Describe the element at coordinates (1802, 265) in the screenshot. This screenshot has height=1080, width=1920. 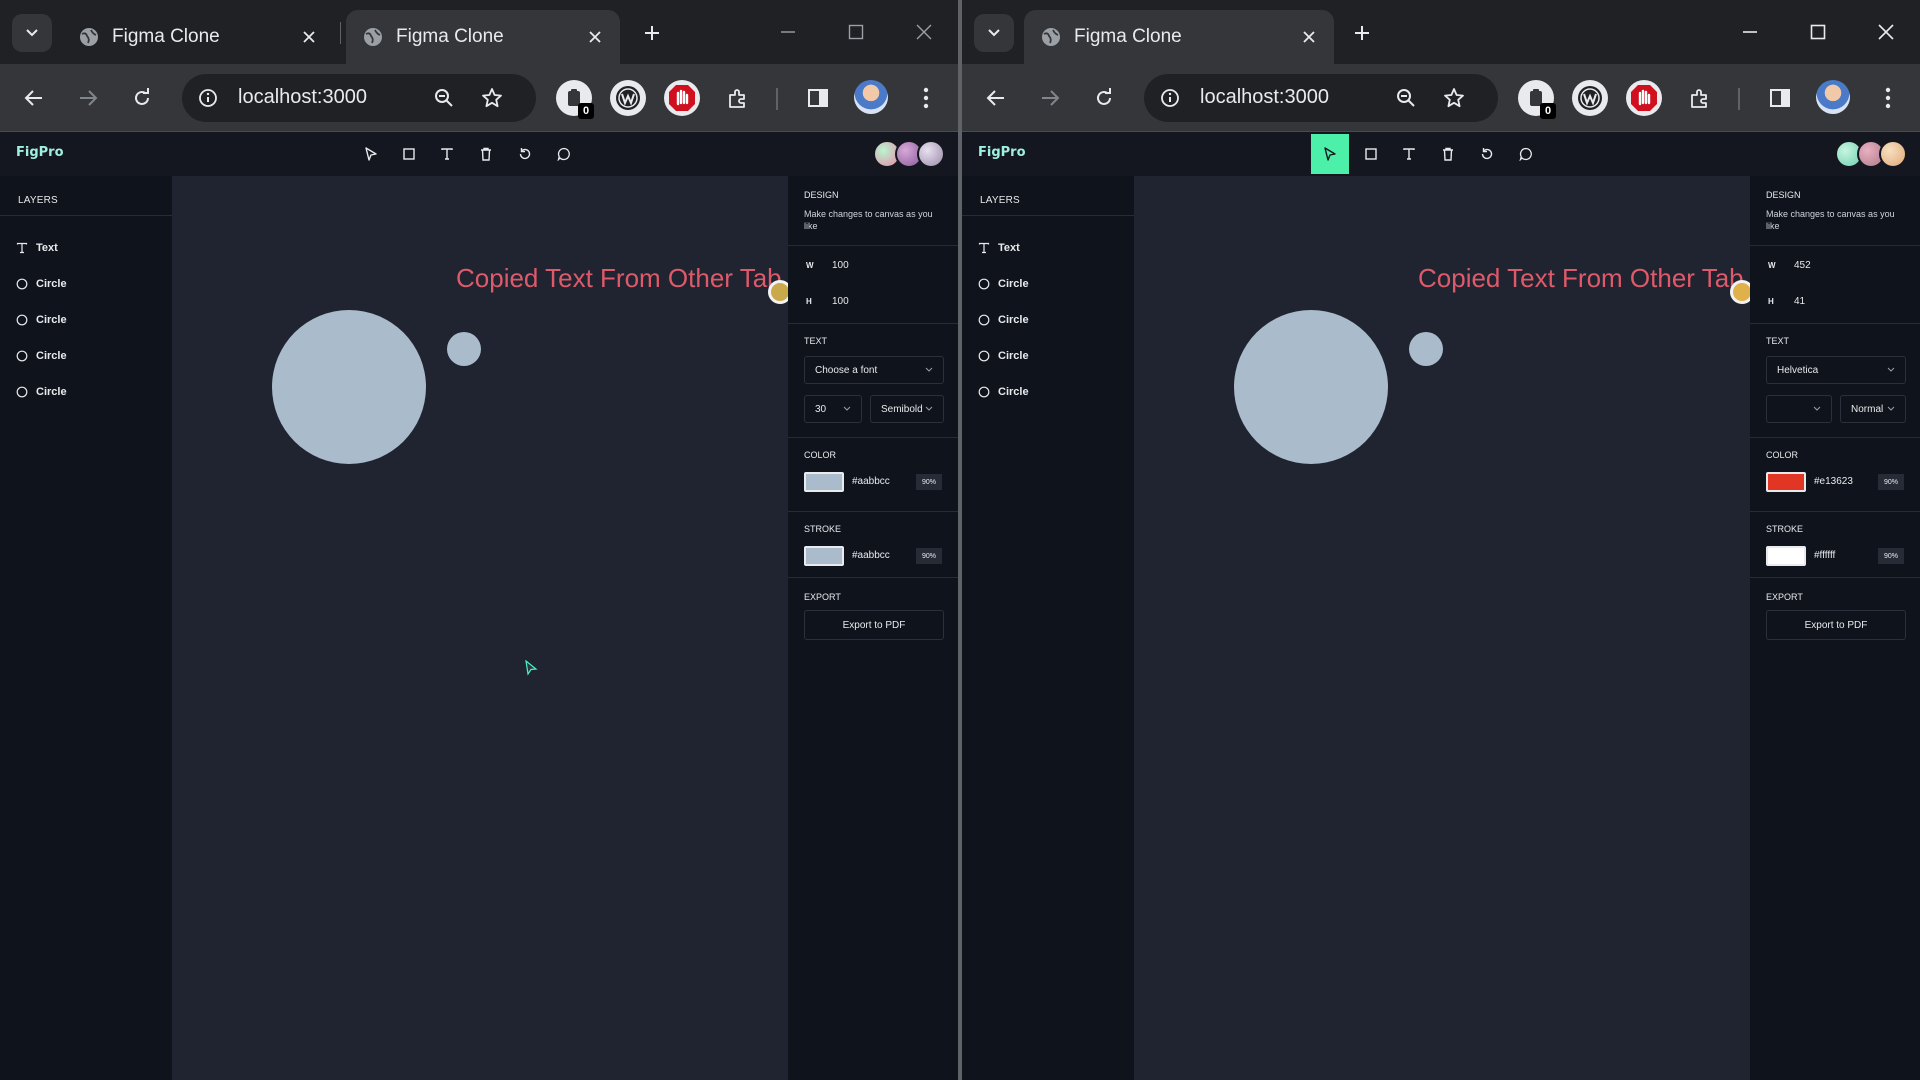
I see `width-input: 452` at that location.